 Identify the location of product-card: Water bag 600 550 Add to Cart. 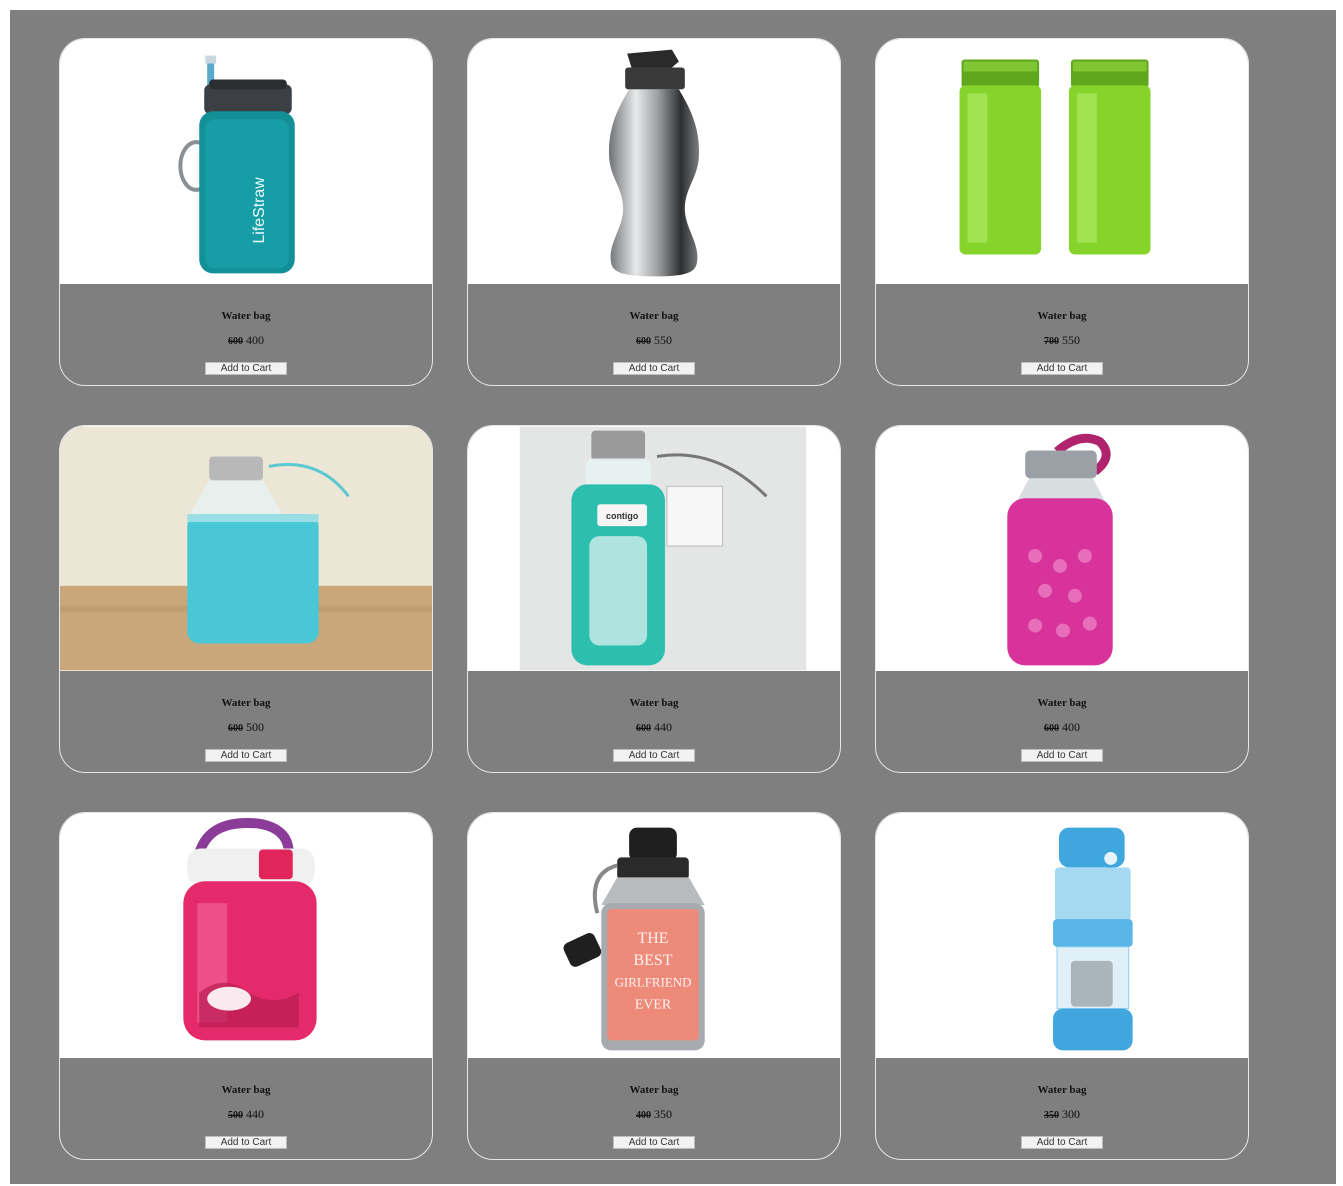
(654, 212).